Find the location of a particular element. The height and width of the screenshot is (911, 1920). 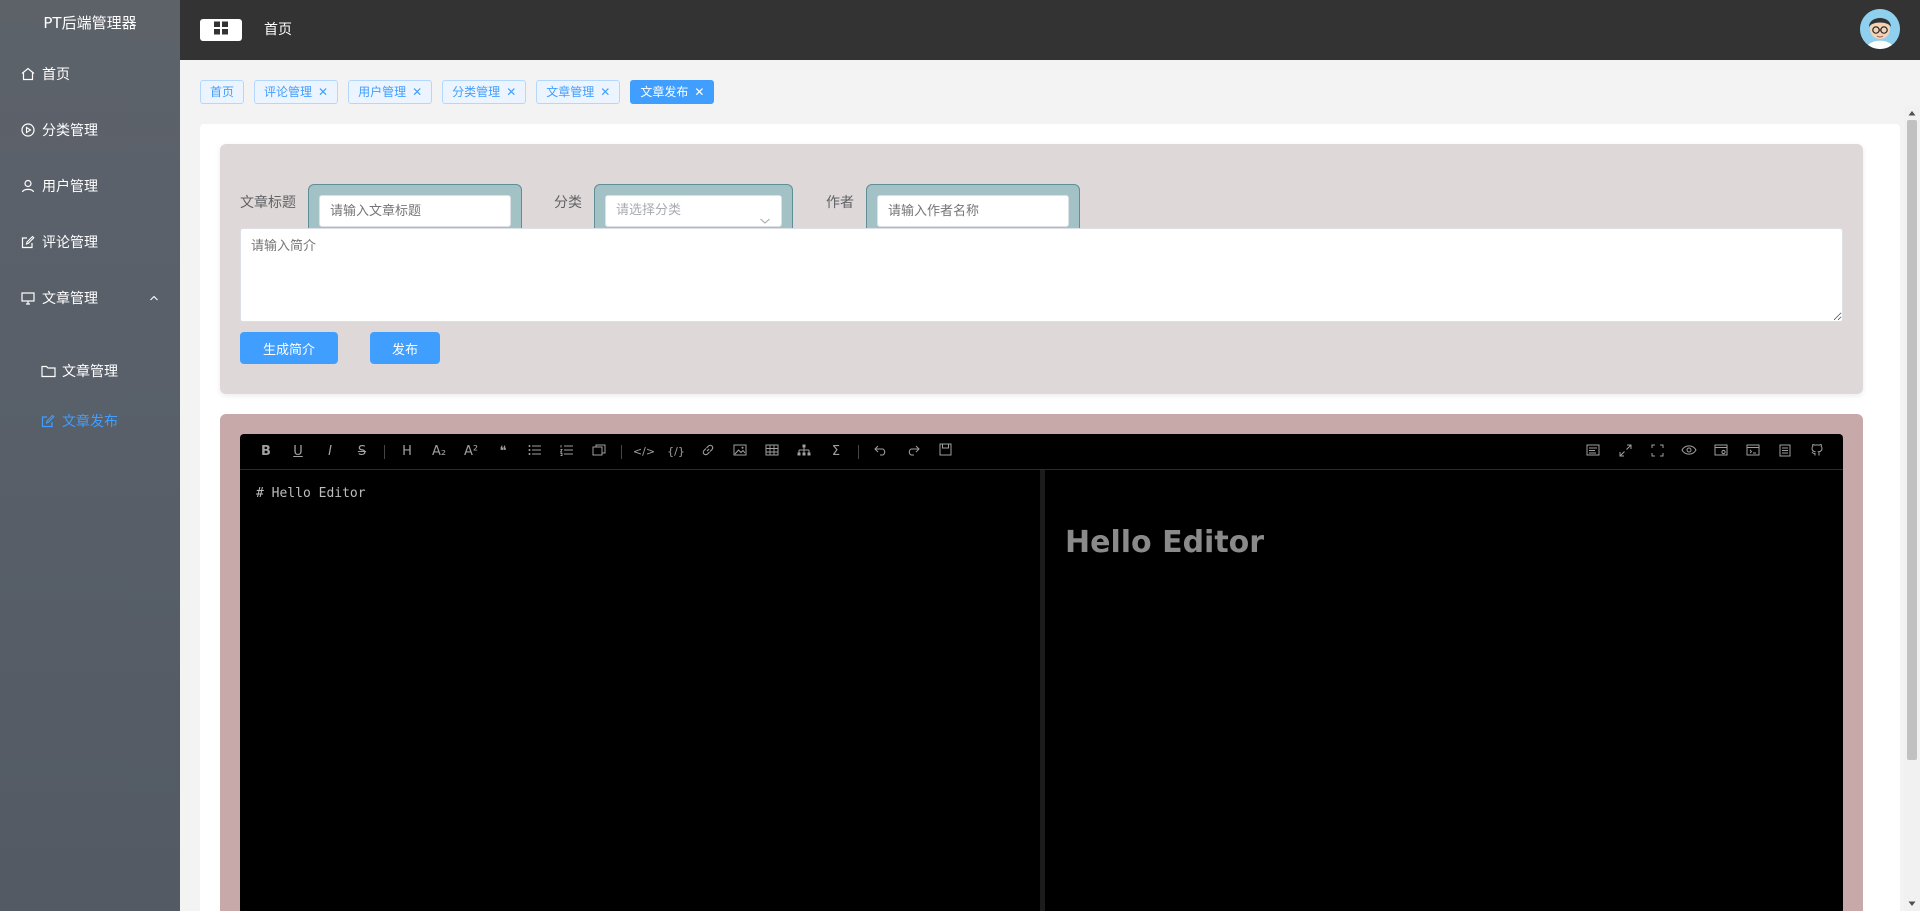

redo-icon is located at coordinates (913, 452).